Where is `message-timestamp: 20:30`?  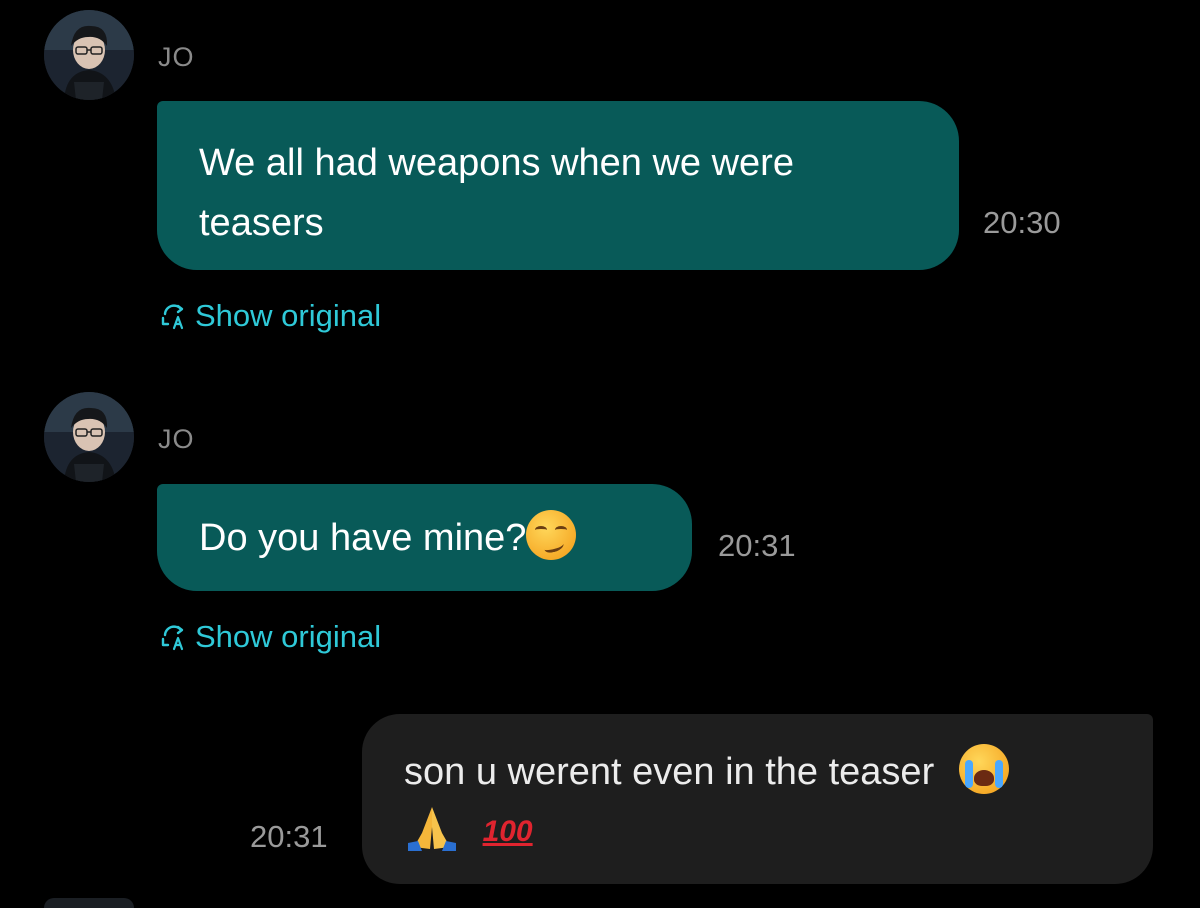
message-timestamp: 20:30 is located at coordinates (1022, 222).